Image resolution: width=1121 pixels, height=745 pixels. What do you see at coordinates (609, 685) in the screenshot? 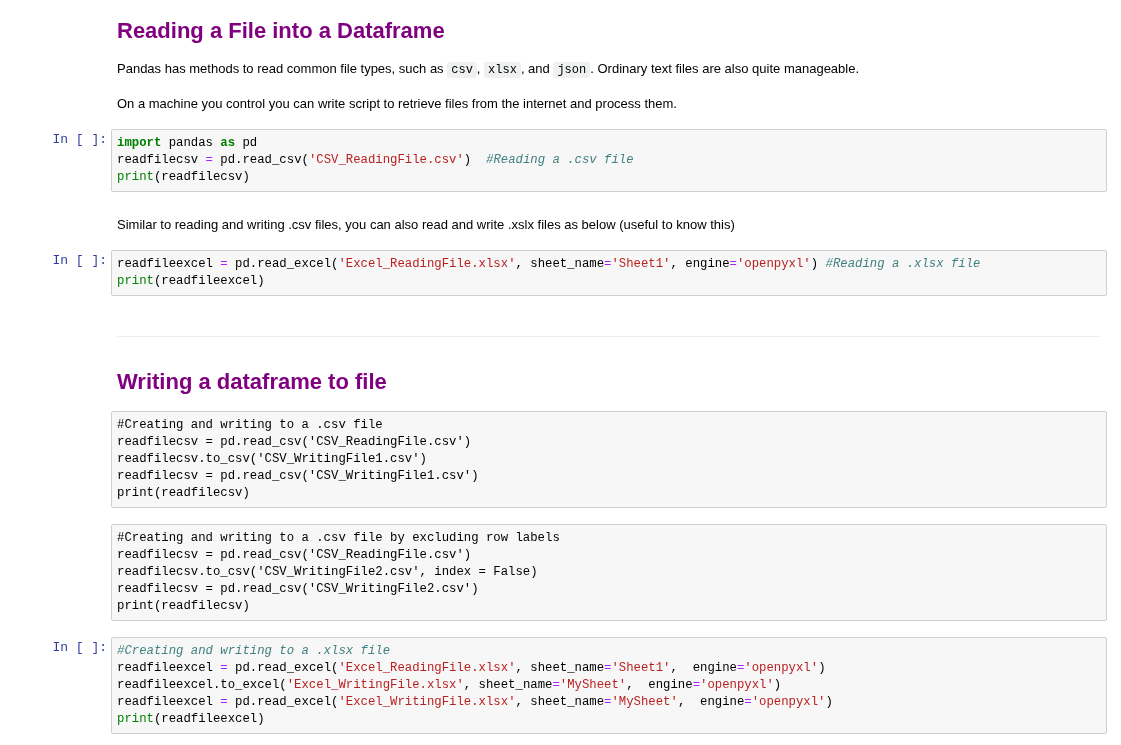
I see `code-cell: #Creating and writing to a .xlsx file readfileexcel = pd.read_excel('Excel_ReadingFile.xlsx', sheet_name='Sheet1', engine='openpyxl') readfileexcel.to_excel('Excel_WritingFile.xlsx', sheet_name='MySheet', engine='openpyxl') readfileexcel = pd.read_excel('Excel_WritingFile.xlsx', sheet_name='MySheet', engine='openpyxl') print(readfileexcel)` at bounding box center [609, 685].